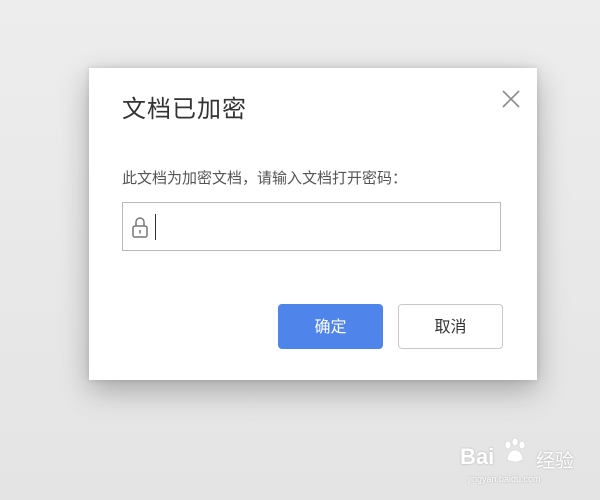 The width and height of the screenshot is (600, 500). What do you see at coordinates (330, 326) in the screenshot?
I see `confirm-button: 确定` at bounding box center [330, 326].